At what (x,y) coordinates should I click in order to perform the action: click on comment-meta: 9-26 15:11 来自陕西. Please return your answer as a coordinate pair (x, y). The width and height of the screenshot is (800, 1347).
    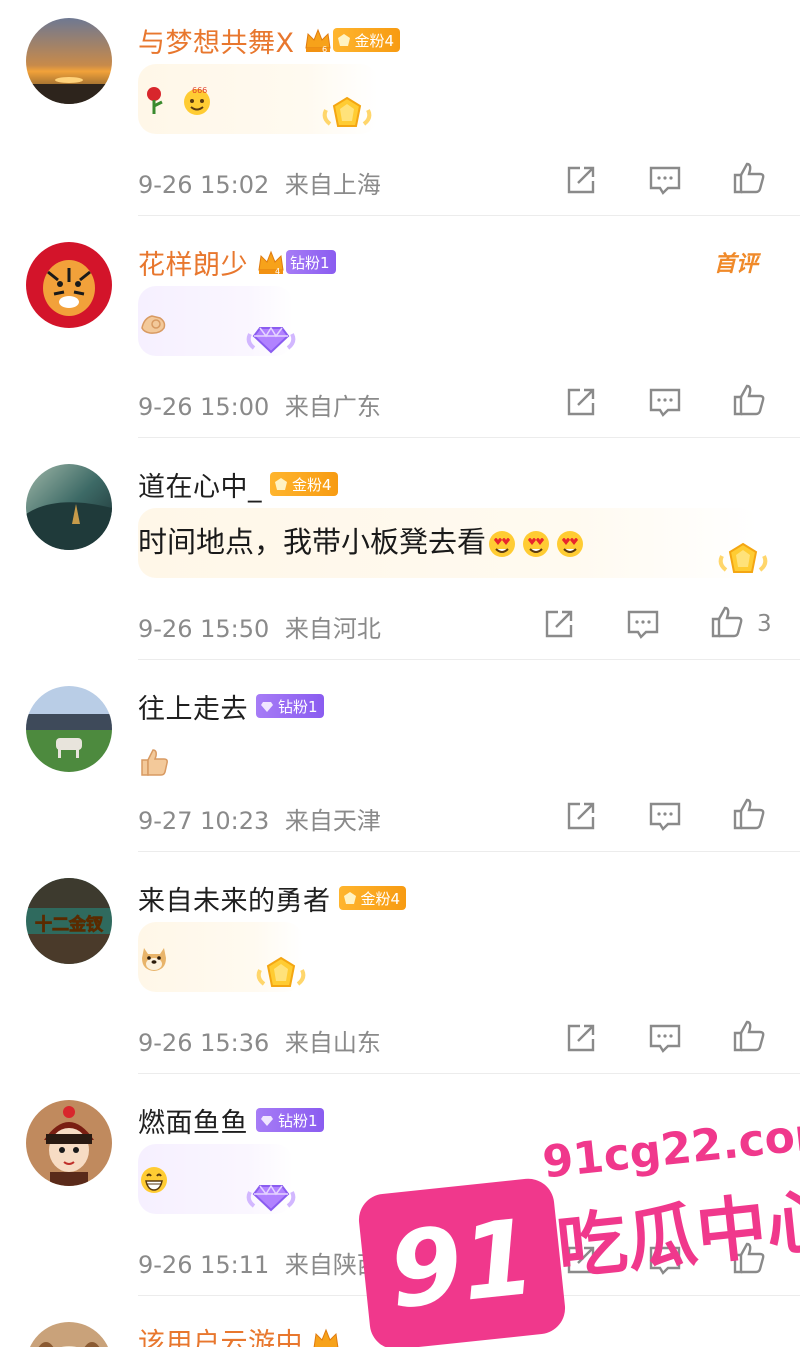
    Looking at the image, I should click on (259, 1262).